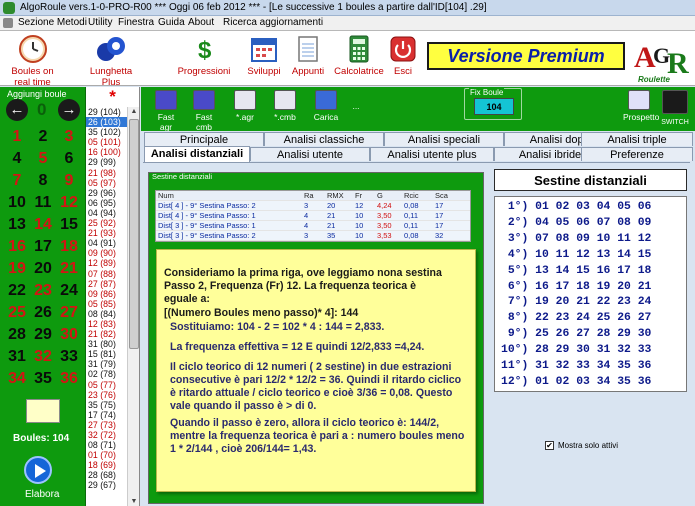 The width and height of the screenshot is (695, 506). I want to click on number-cell: 30, so click(69, 335).